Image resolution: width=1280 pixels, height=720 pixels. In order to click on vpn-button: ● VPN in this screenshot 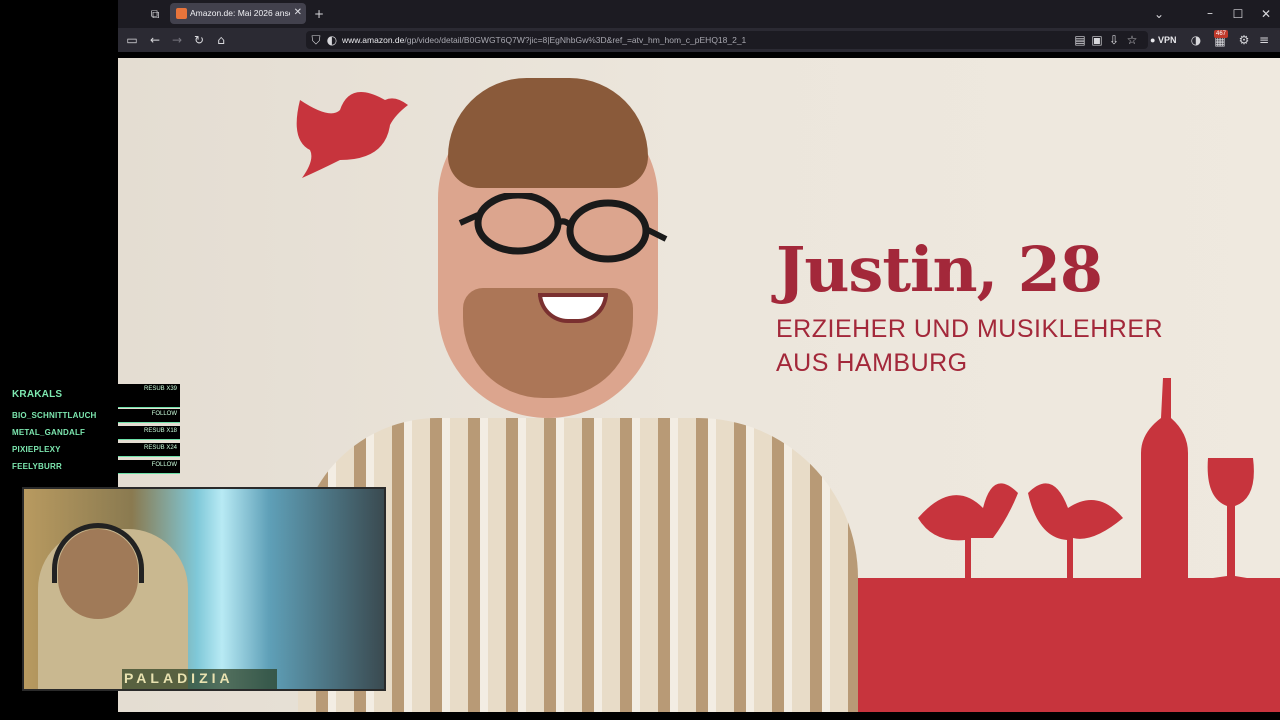, I will do `click(1163, 40)`.